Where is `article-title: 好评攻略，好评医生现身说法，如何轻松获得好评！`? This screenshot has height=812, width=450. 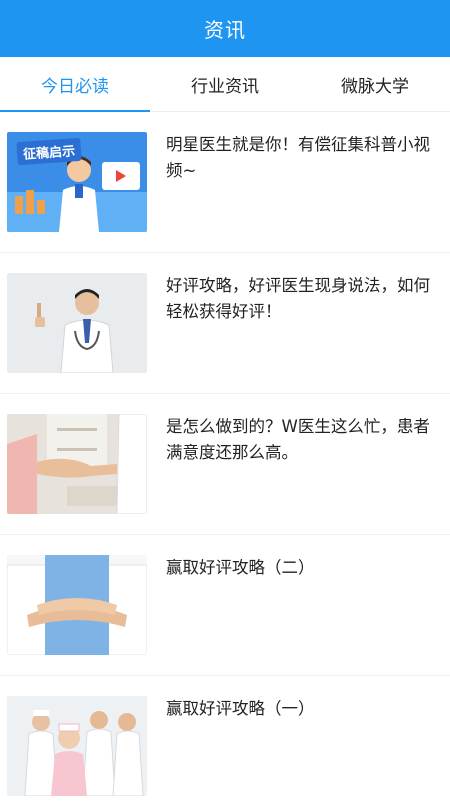
article-title: 好评攻略，好评医生现身说法，如何轻松获得好评！ is located at coordinates (298, 298).